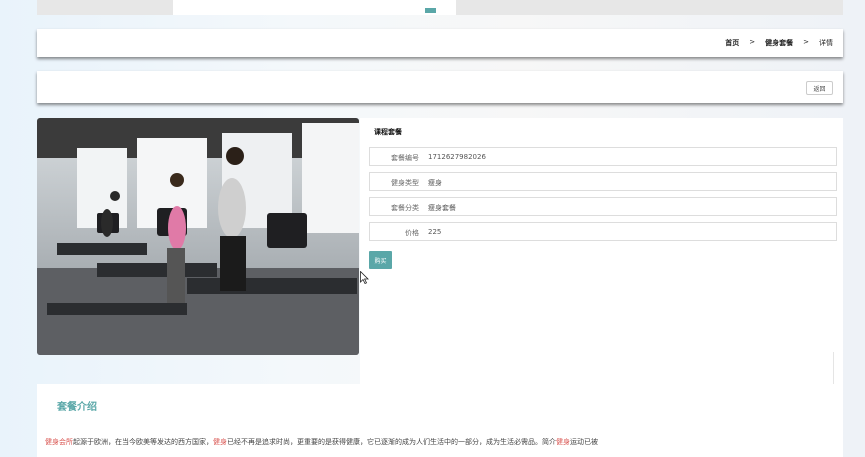 Image resolution: width=865 pixels, height=457 pixels. Describe the element at coordinates (603, 231) in the screenshot. I see `field-price: 价格 225` at that location.